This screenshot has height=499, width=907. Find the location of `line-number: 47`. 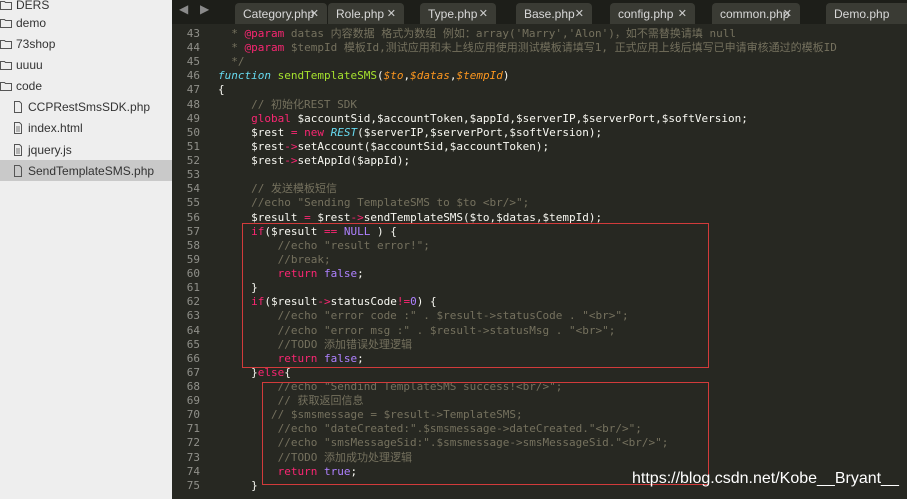

line-number: 47 is located at coordinates (193, 90).